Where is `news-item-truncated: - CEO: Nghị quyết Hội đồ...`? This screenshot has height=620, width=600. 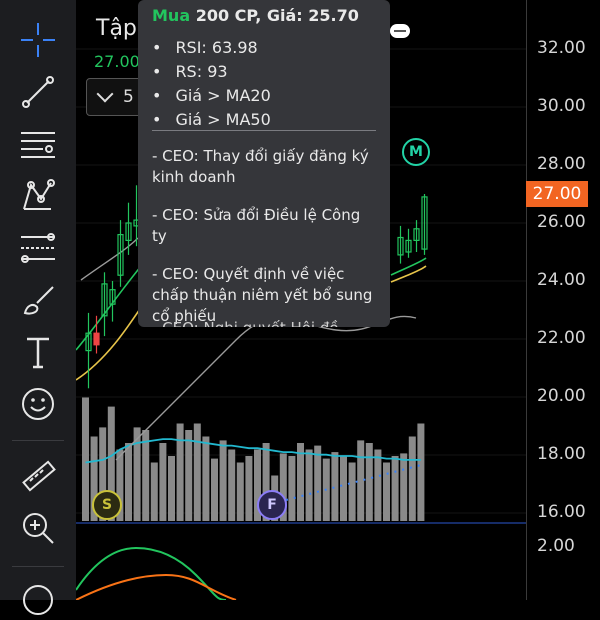
news-item-truncated: - CEO: Nghị quyết Hội đồ... is located at coordinates (252, 323).